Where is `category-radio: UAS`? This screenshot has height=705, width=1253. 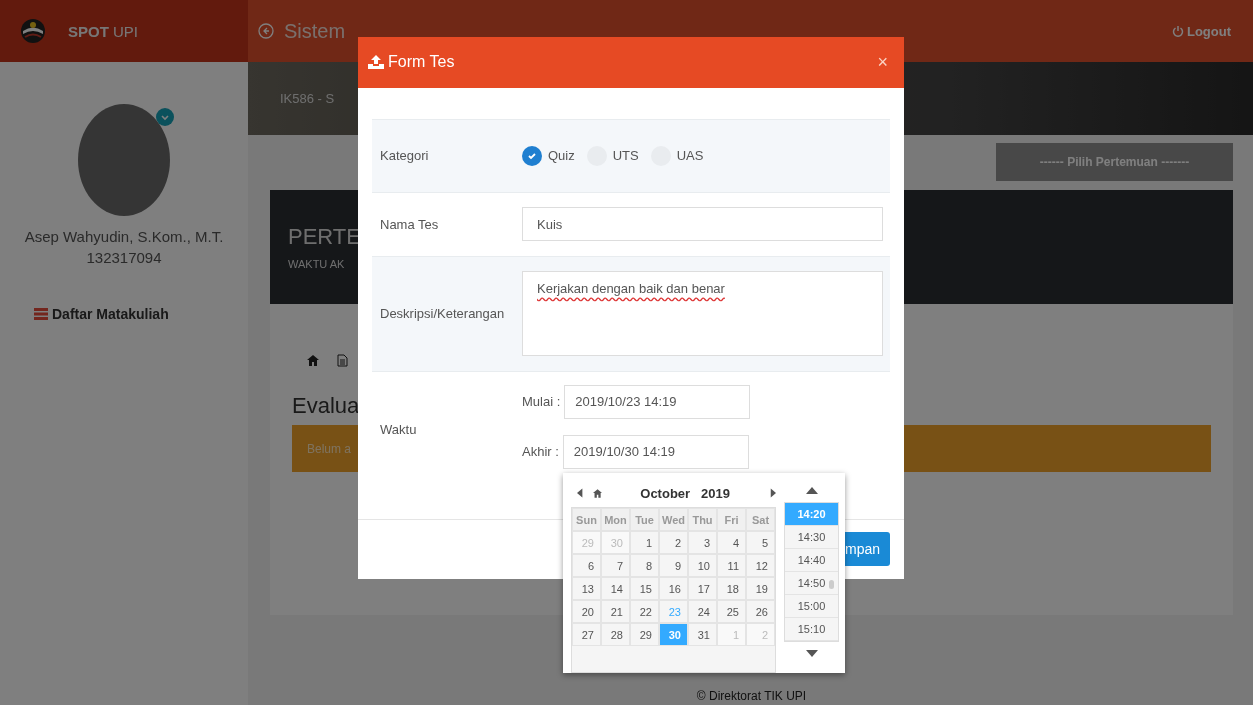 category-radio: UAS is located at coordinates (677, 155).